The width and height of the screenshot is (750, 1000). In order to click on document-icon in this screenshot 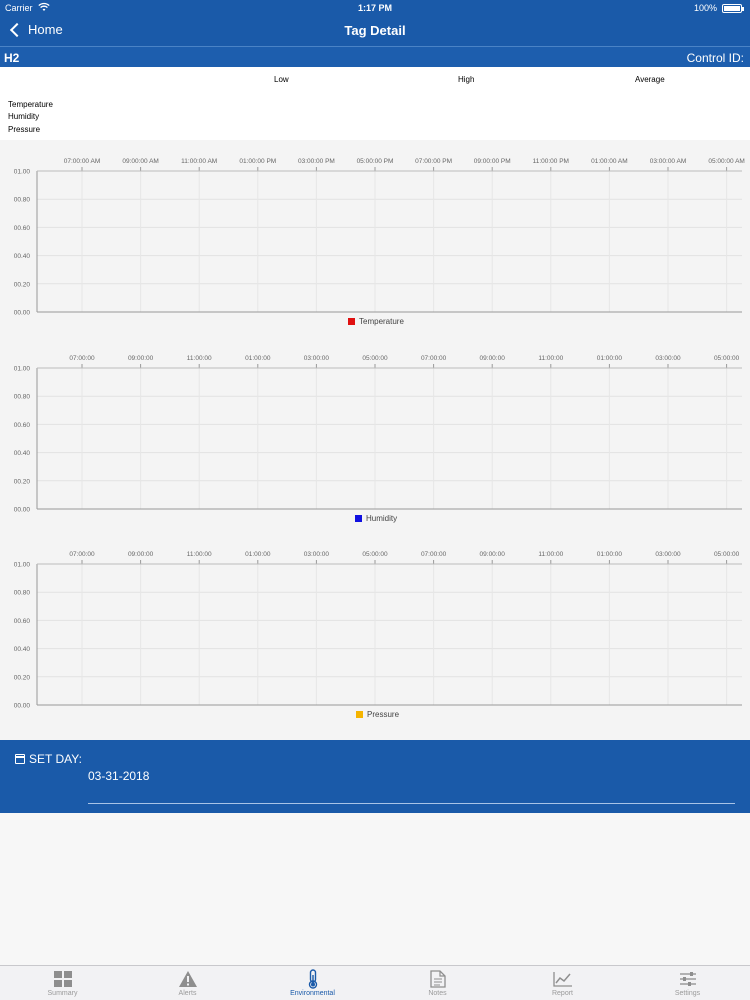, I will do `click(437, 979)`.